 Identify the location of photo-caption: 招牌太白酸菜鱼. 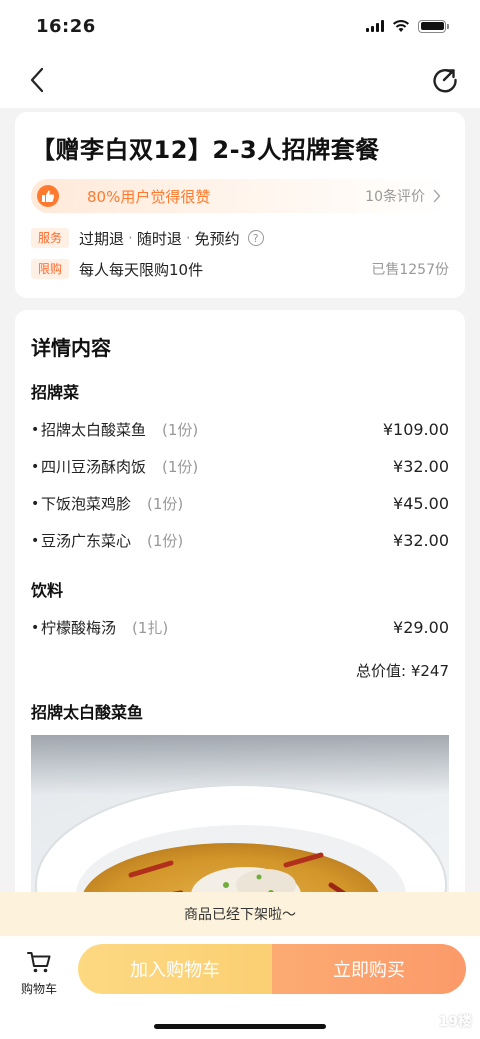
(87, 712).